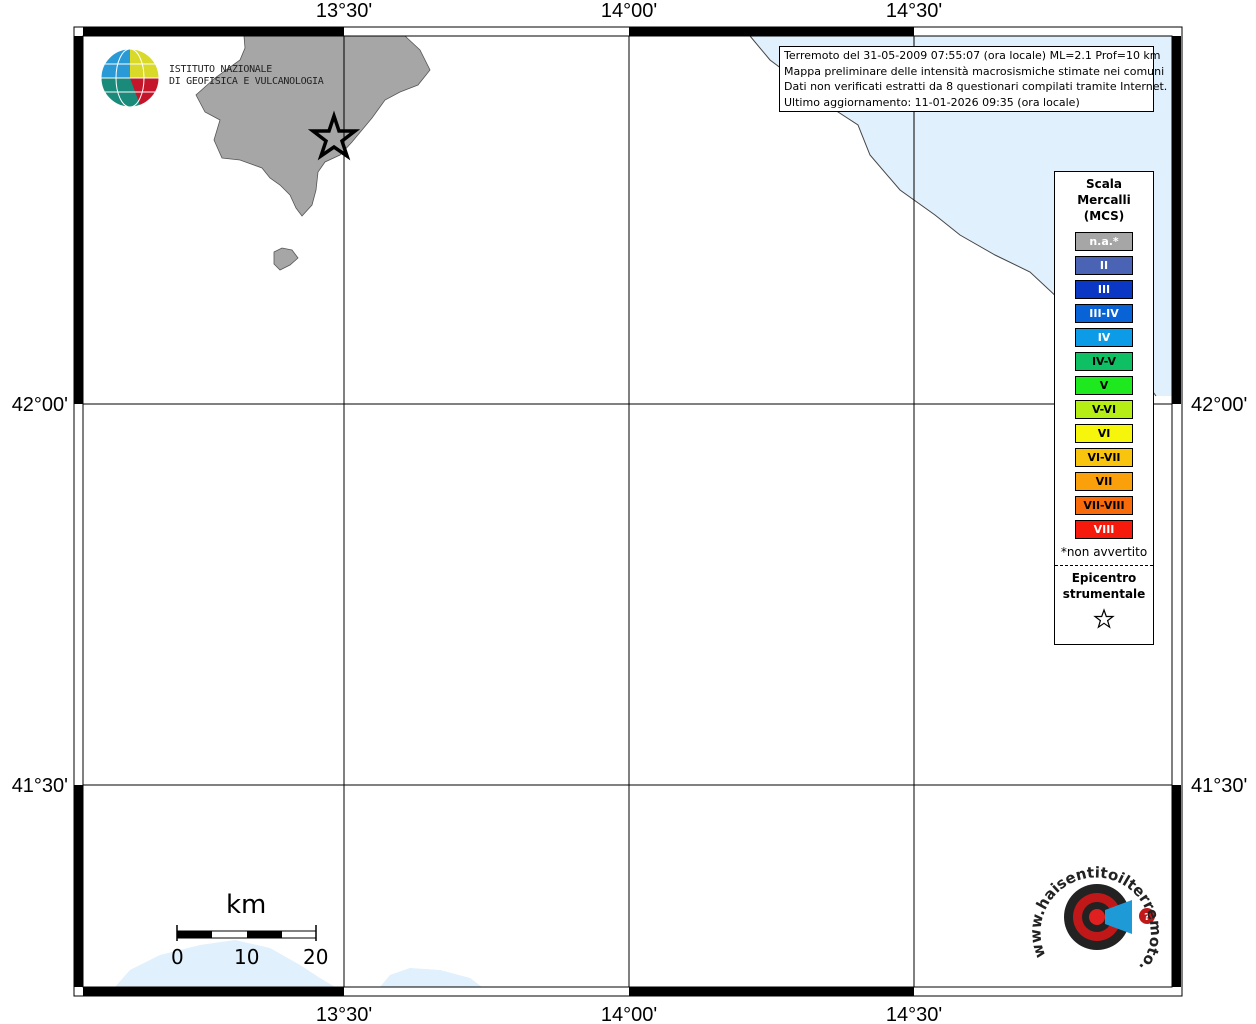 This screenshot has width=1256, height=1024. Describe the element at coordinates (1104, 361) in the screenshot. I see `legend-item-5: IV-V` at that location.